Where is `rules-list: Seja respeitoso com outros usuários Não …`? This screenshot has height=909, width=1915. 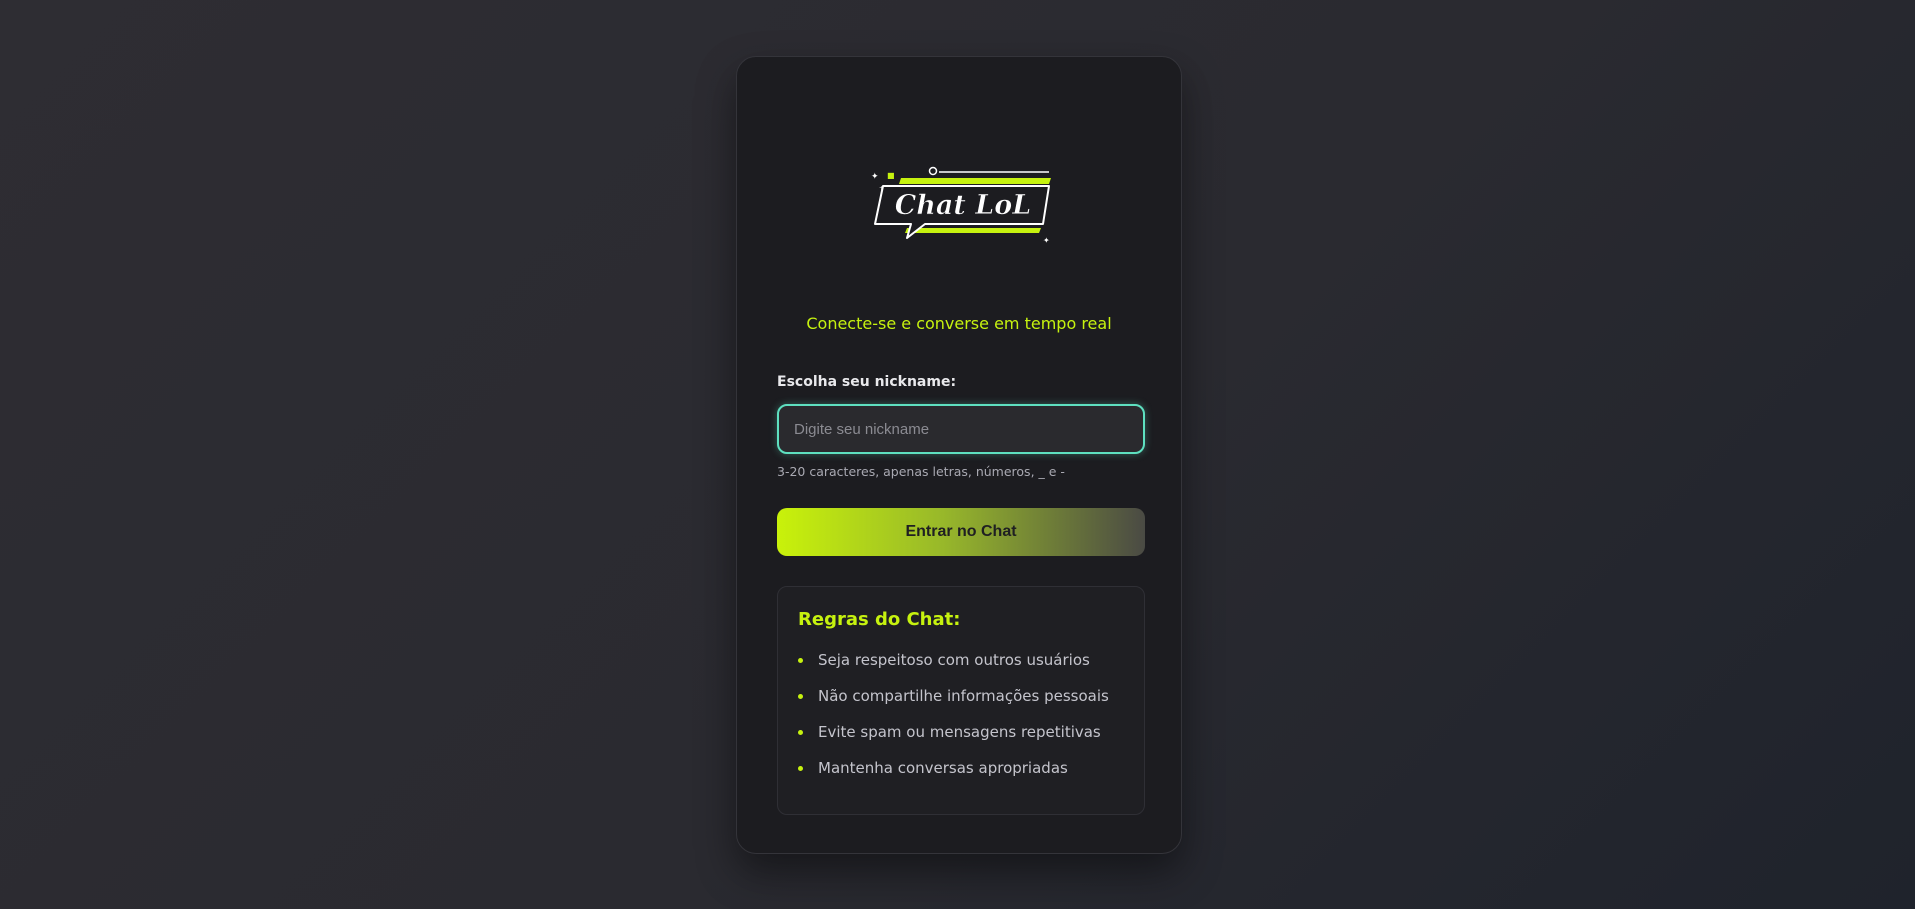
rules-list: Seja respeitoso com outros usuários Não … is located at coordinates (961, 722).